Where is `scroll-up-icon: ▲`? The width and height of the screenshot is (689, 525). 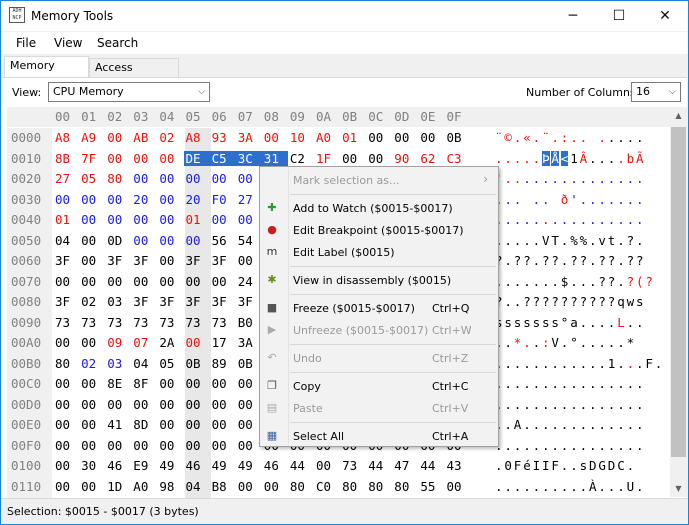 scroll-up-icon: ▲ is located at coordinates (678, 115).